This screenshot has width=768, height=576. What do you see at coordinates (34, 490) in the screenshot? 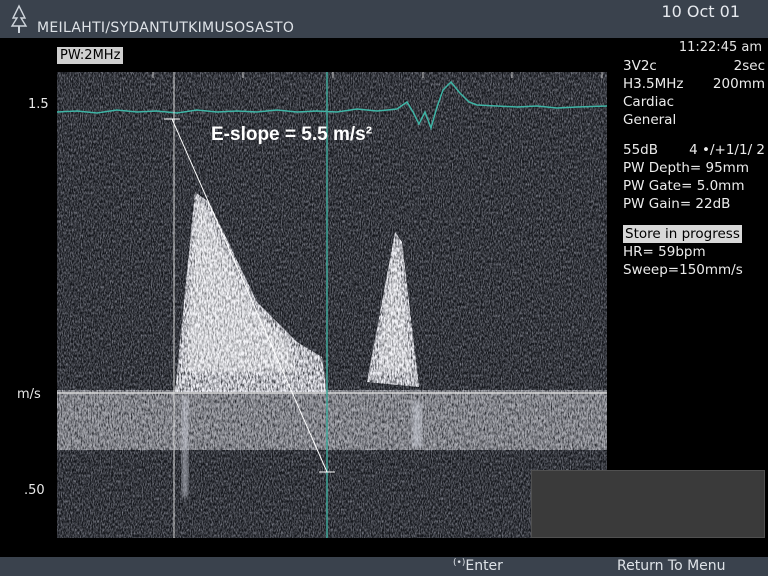
I see `y-axis-bottom-label: .50` at bounding box center [34, 490].